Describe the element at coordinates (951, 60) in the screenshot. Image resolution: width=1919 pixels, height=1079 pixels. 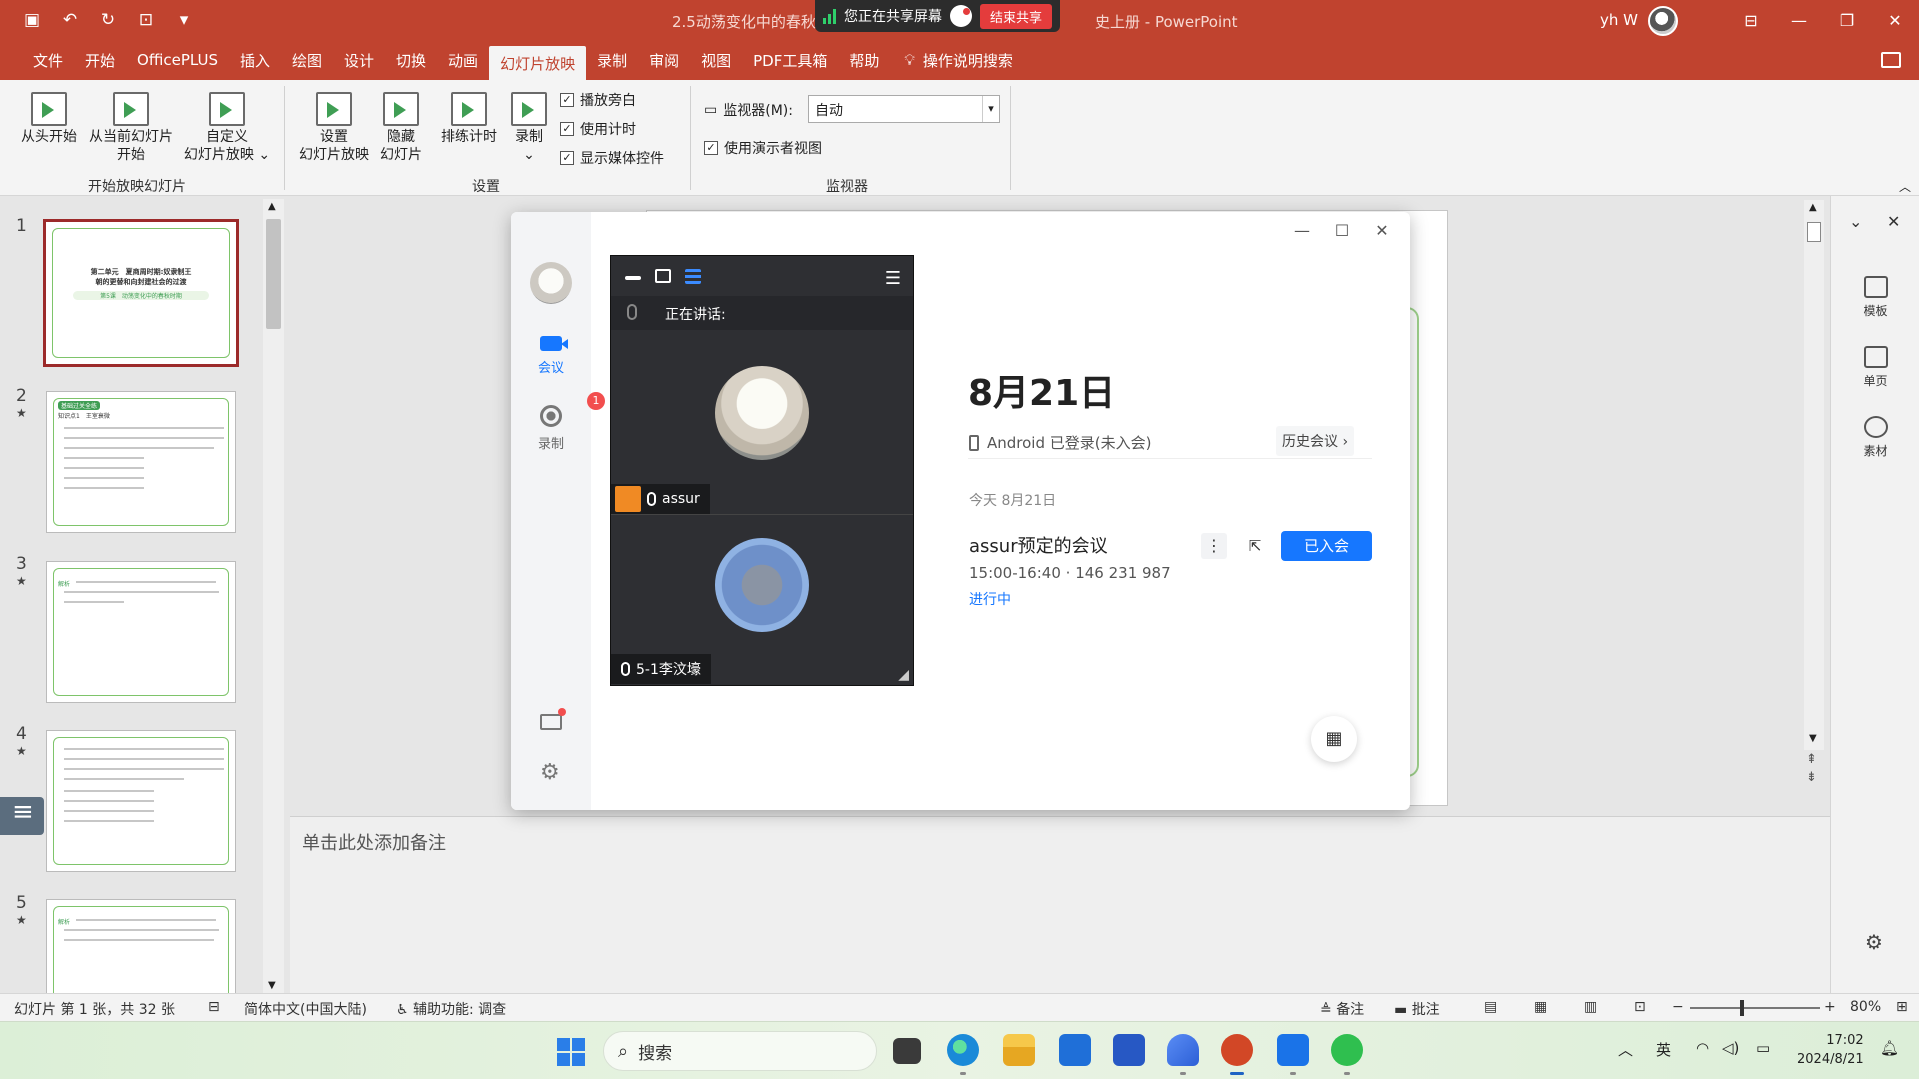
I see `tell-me-search: 💡︎ 操作说明搜索` at that location.